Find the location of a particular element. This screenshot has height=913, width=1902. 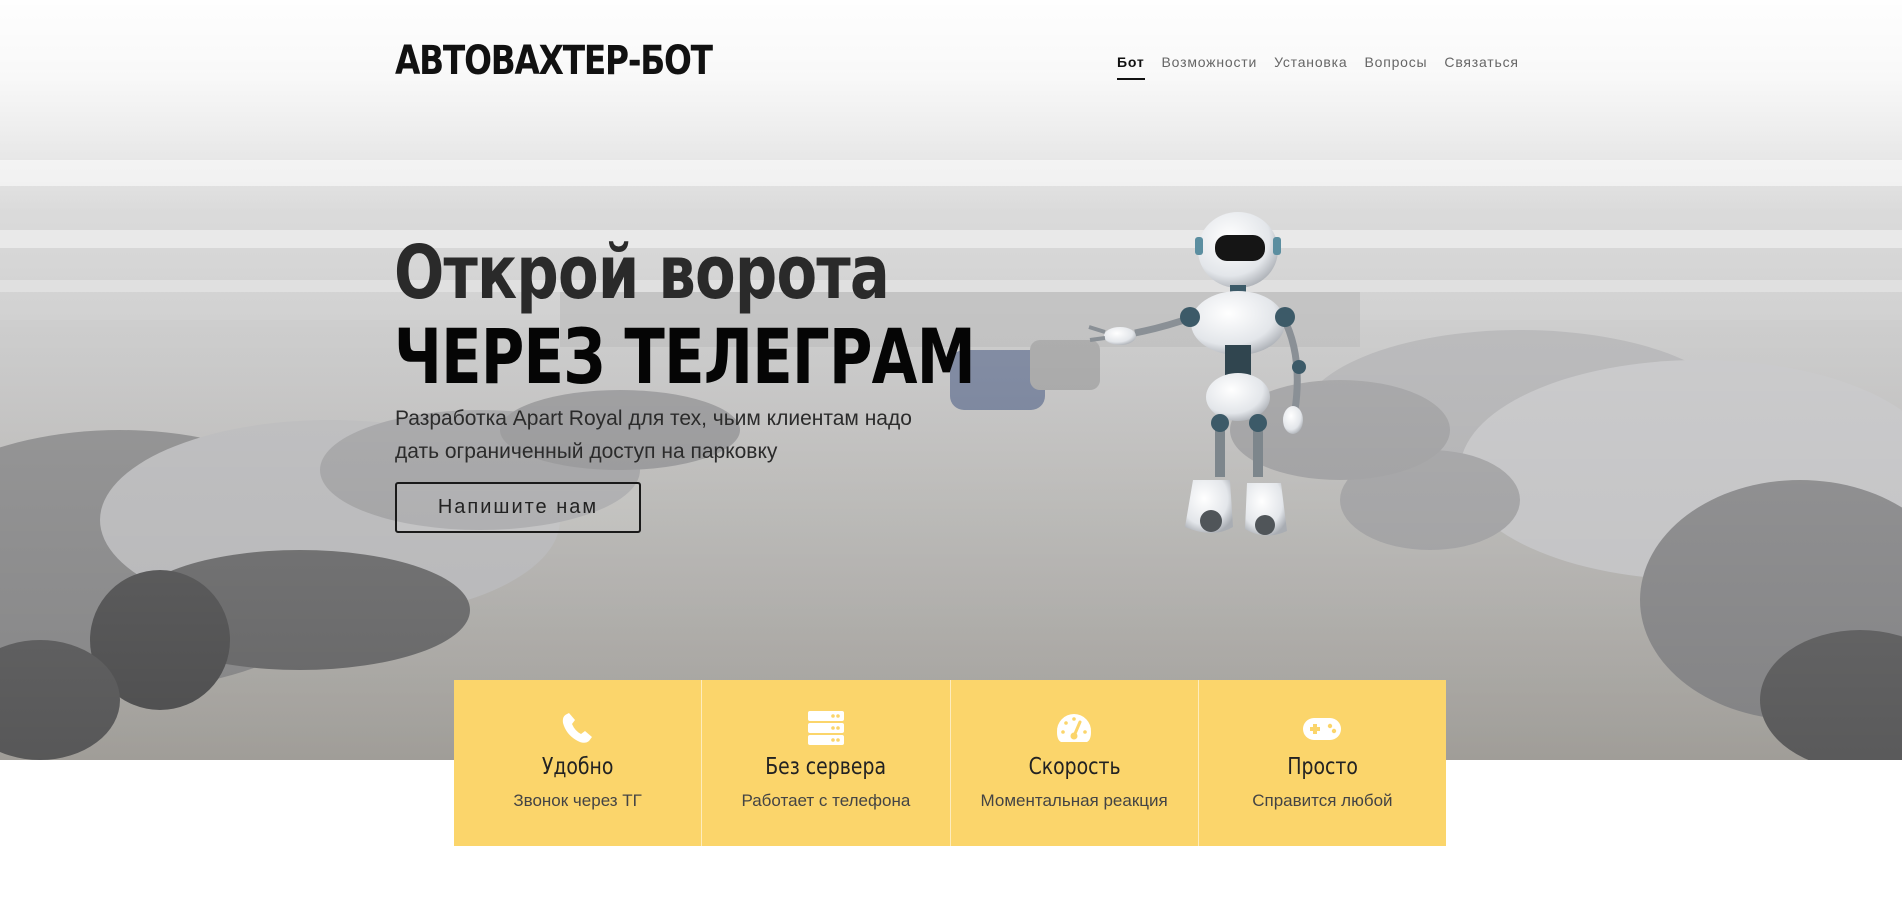

nav-item-contact: Связаться is located at coordinates (1481, 67).